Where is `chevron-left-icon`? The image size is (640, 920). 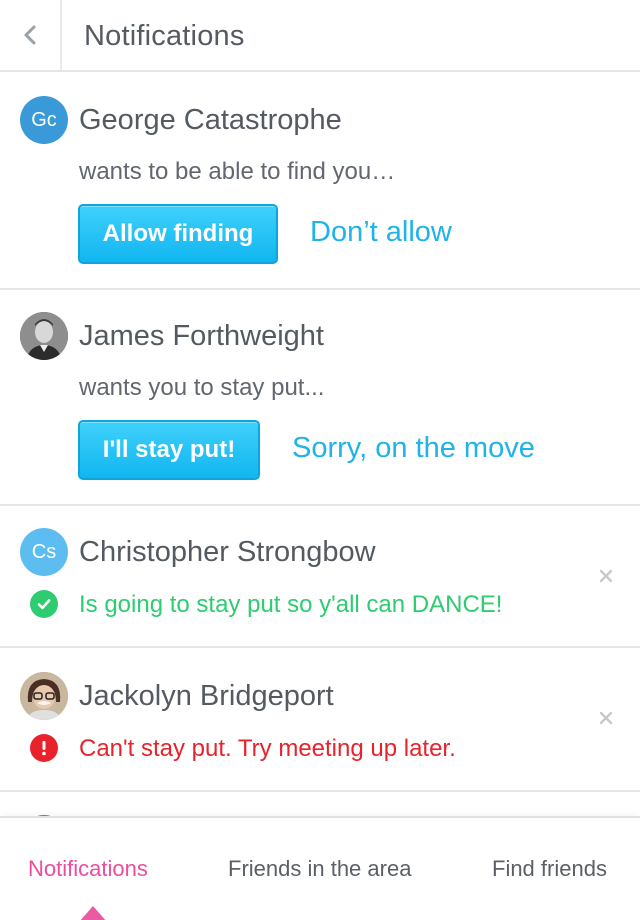
chevron-left-icon is located at coordinates (30, 35).